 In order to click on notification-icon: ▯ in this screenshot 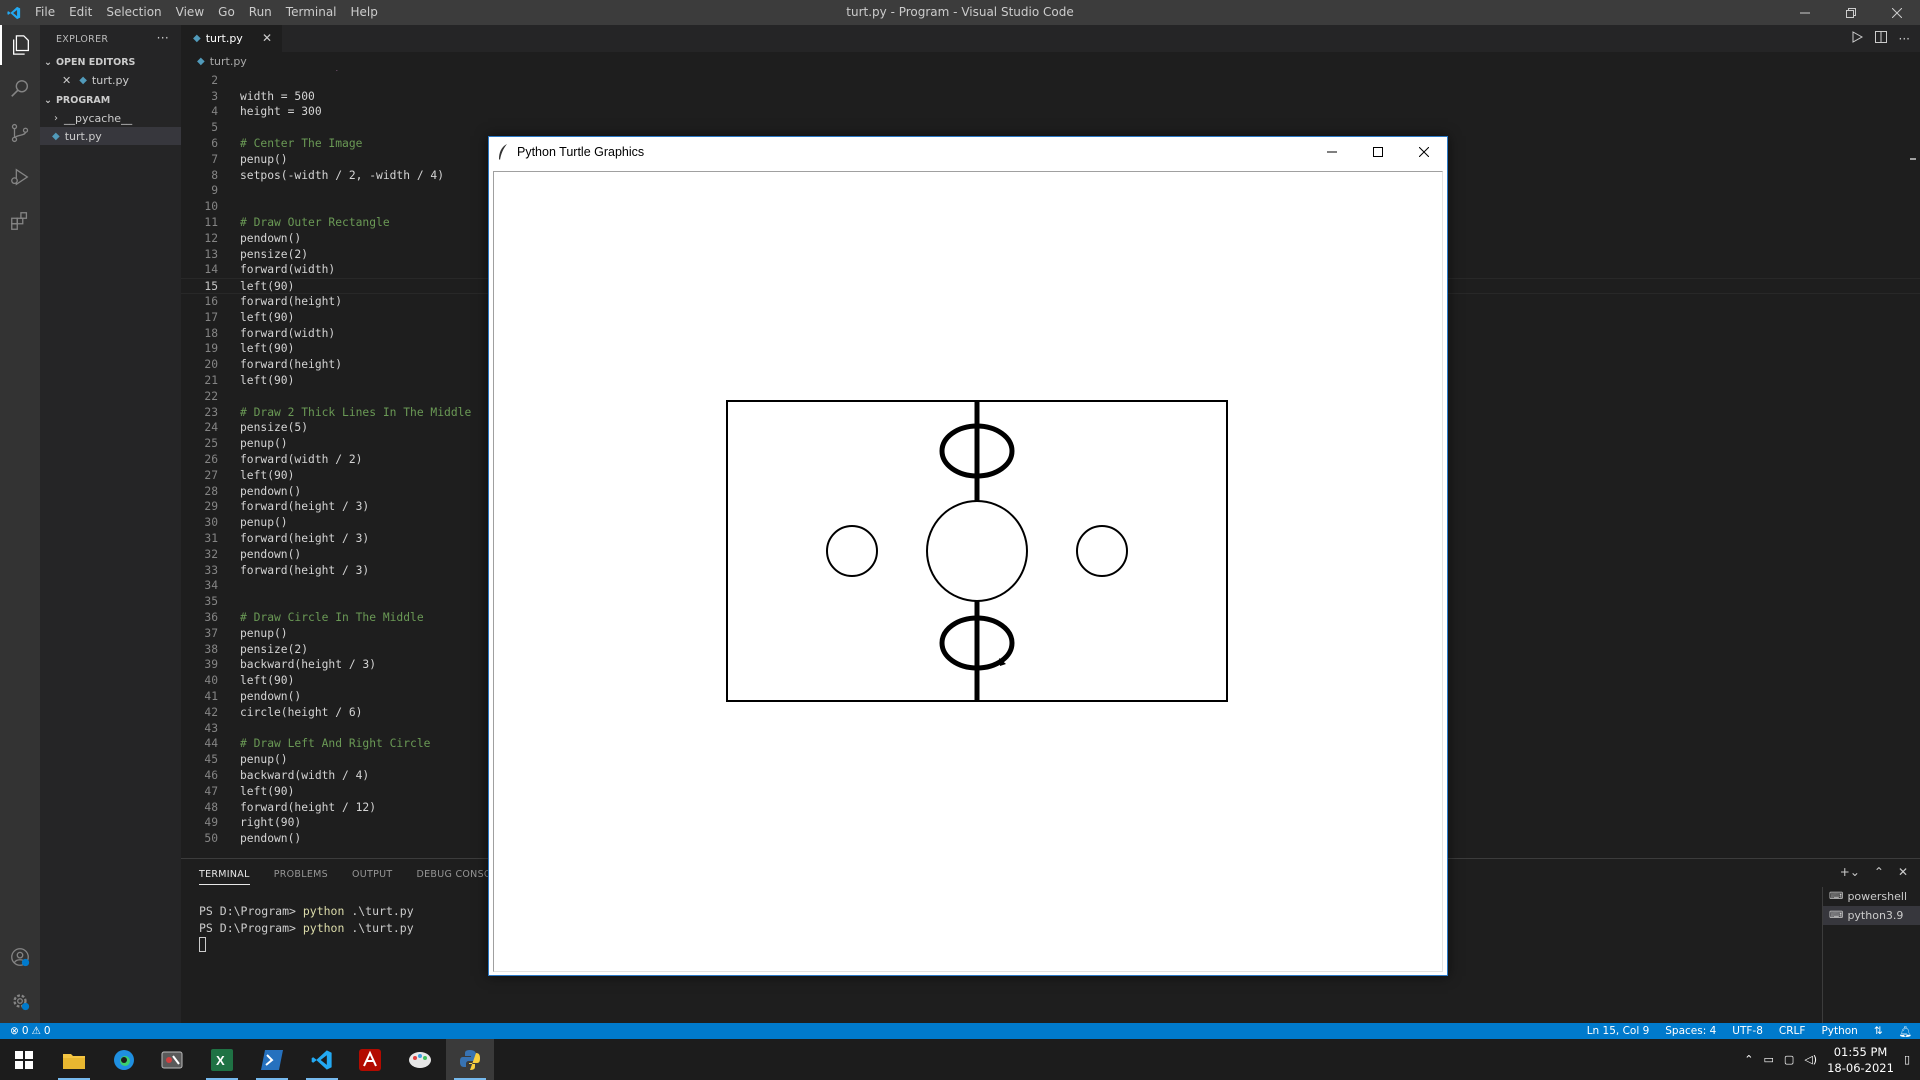, I will do `click(1907, 1059)`.